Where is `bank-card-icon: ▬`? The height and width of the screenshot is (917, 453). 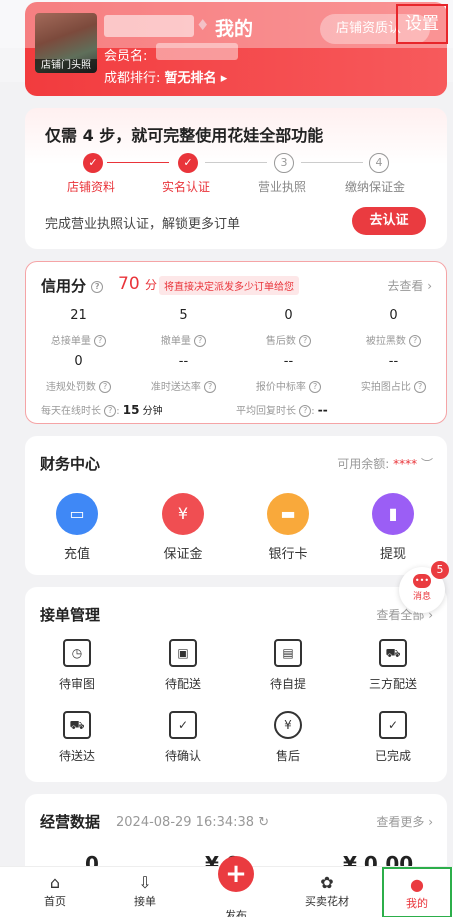
bank-card-icon: ▬ is located at coordinates (288, 514).